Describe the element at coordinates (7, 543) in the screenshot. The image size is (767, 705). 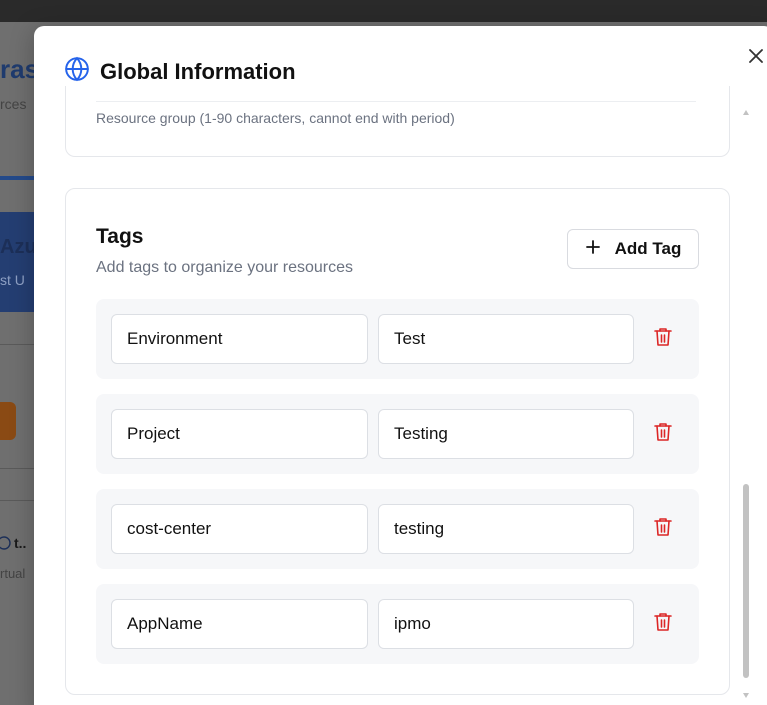
I see `background-globe-icon` at that location.